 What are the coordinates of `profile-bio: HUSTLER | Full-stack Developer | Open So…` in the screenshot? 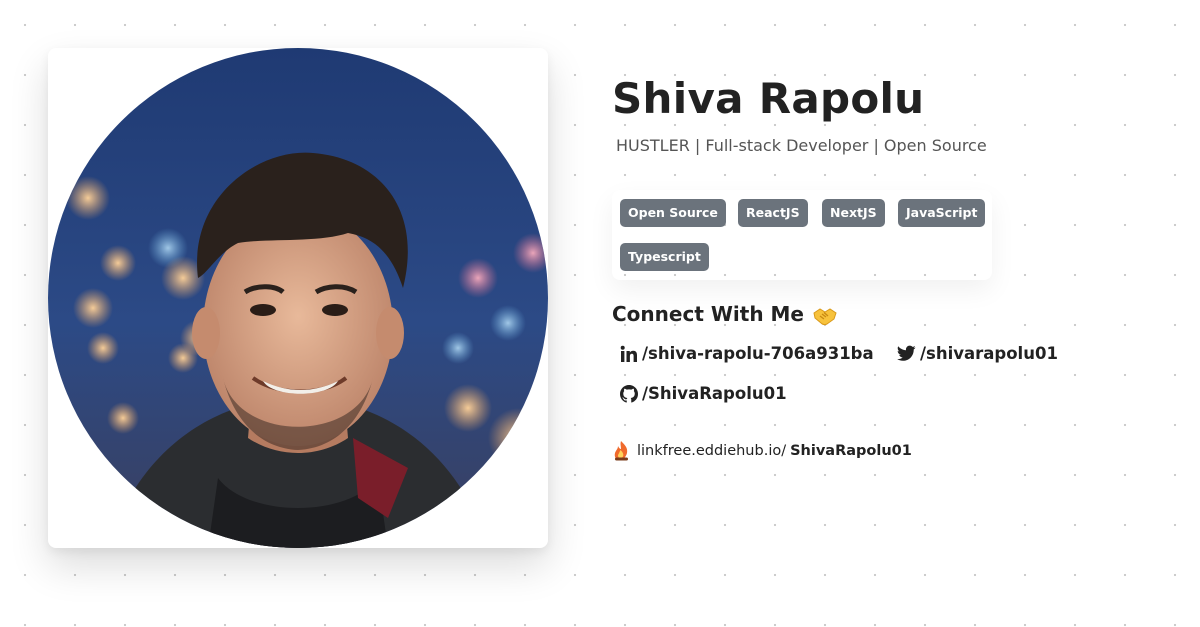 It's located at (801, 145).